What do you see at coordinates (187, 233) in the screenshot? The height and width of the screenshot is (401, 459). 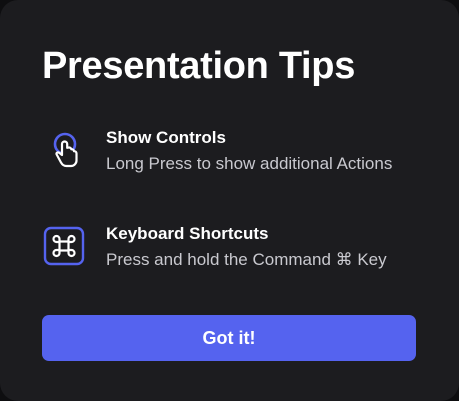 I see `tip-title: Keyboard Shortcuts` at bounding box center [187, 233].